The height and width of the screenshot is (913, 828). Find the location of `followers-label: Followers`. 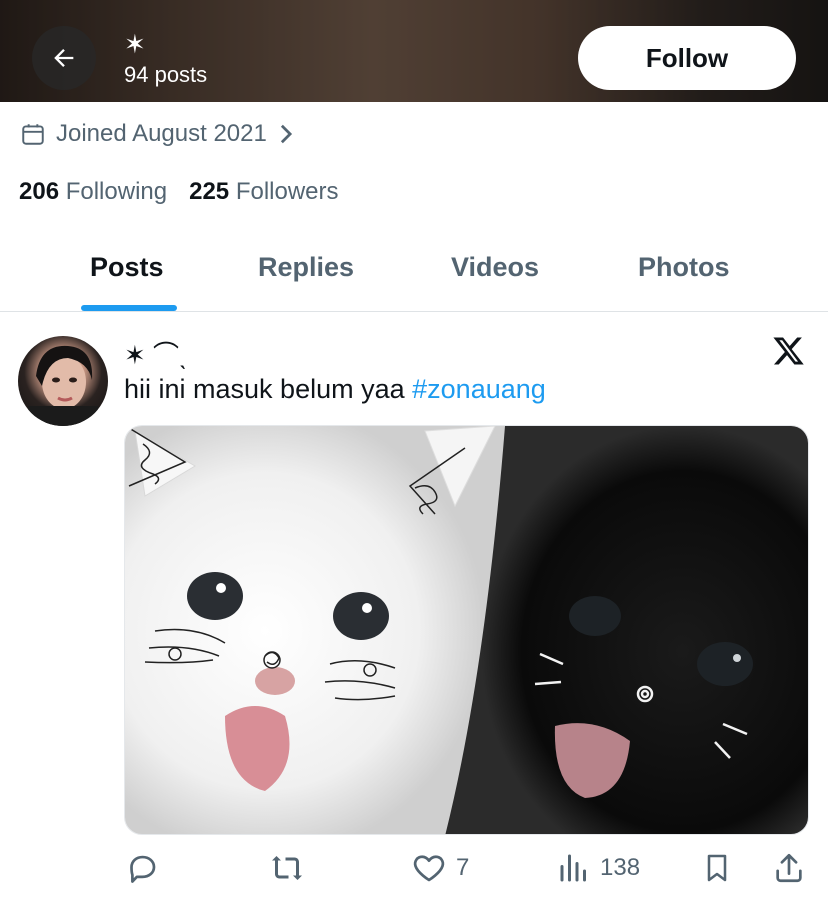

followers-label: Followers is located at coordinates (287, 191).